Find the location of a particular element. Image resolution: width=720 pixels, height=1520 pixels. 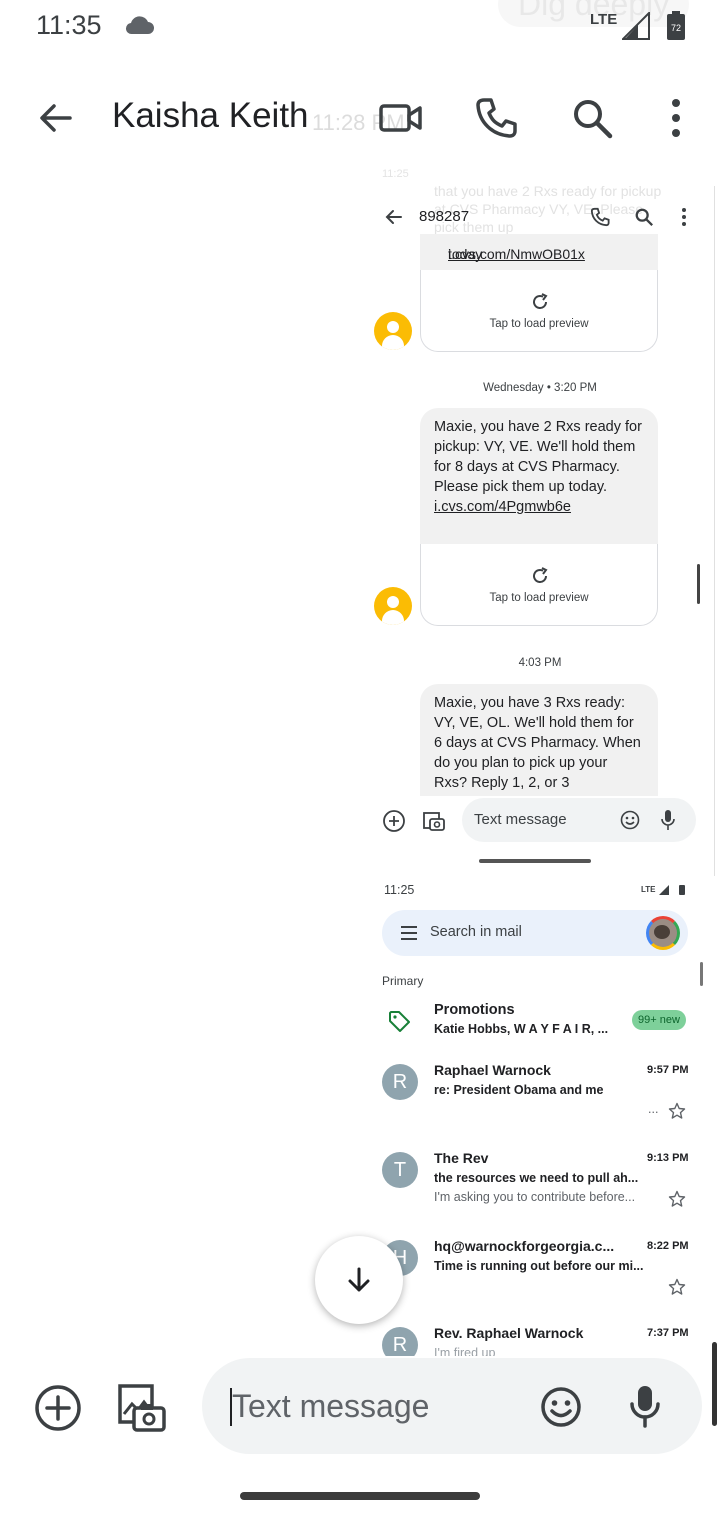

screenshot-text-field: Text message is located at coordinates (579, 820).